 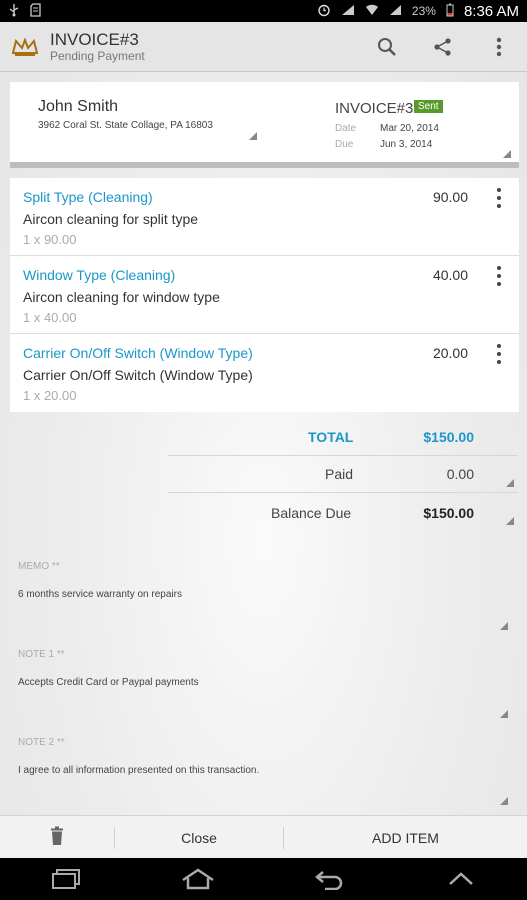 I want to click on bottom-action-bar: Close ADD ITEM, so click(x=263, y=837).